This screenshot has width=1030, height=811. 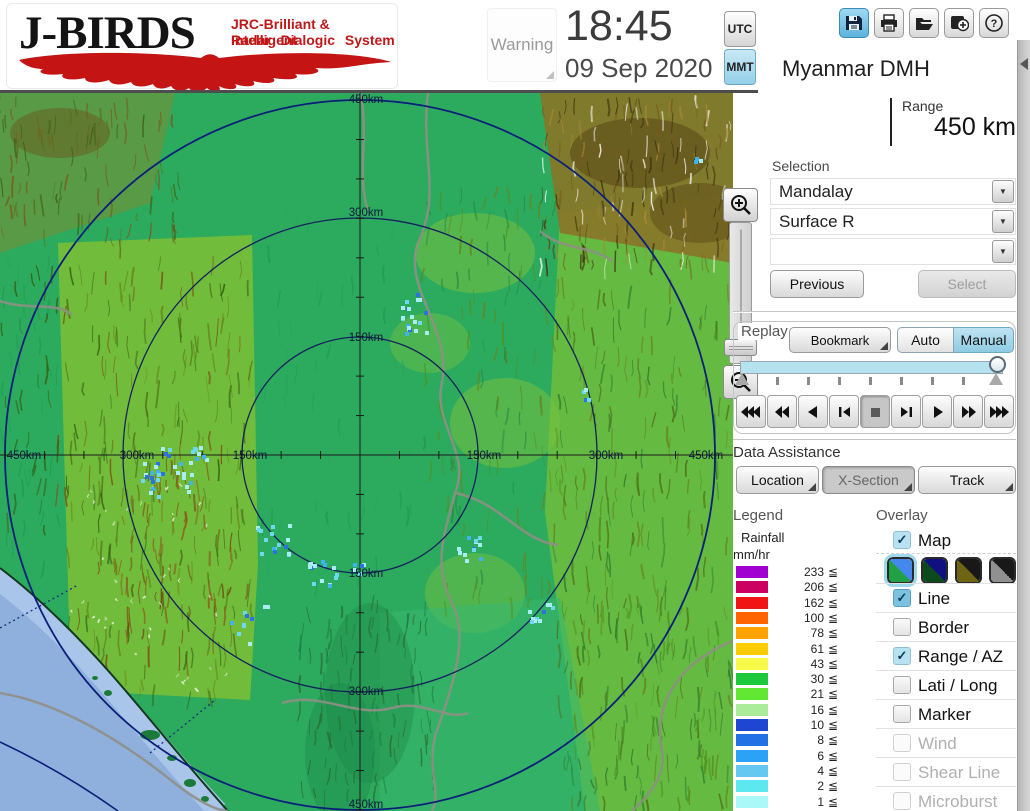 What do you see at coordinates (902, 801) in the screenshot?
I see `checkbox-microburst` at bounding box center [902, 801].